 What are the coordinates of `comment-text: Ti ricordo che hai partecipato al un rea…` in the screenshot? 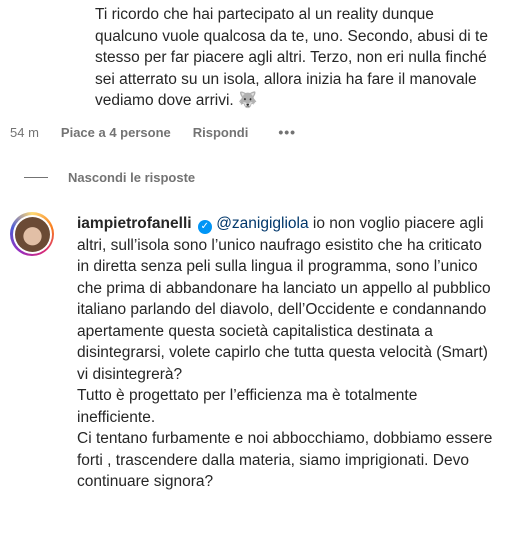 It's located at (291, 57).